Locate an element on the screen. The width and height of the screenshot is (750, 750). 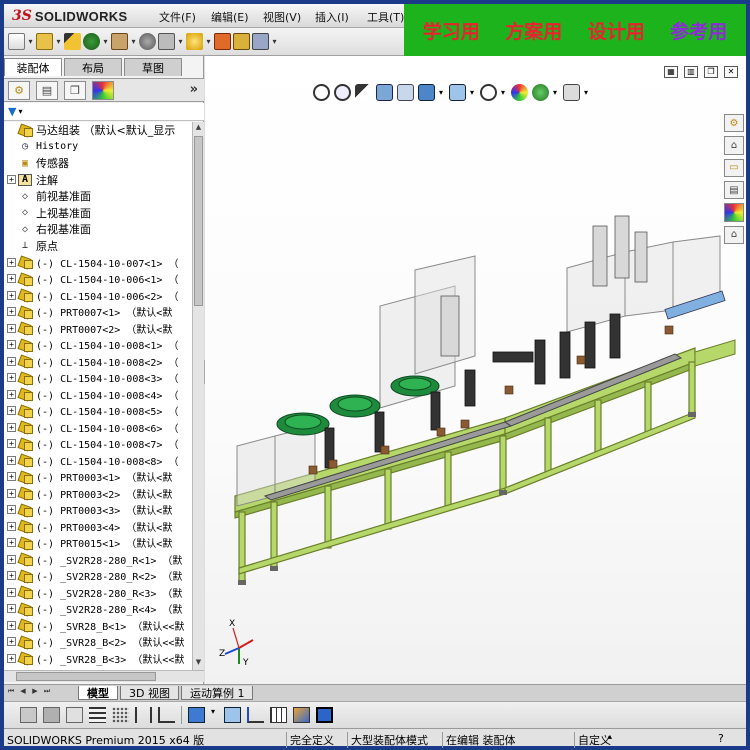
tab-sketch: 草图 is located at coordinates (153, 67).